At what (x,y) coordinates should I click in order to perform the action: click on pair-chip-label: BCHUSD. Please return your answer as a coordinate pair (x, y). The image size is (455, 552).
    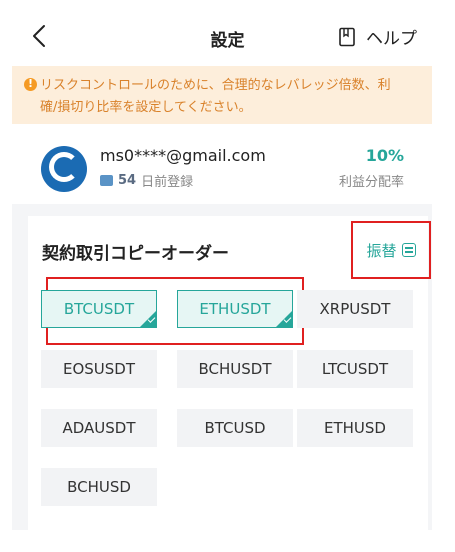
    Looking at the image, I should click on (99, 487).